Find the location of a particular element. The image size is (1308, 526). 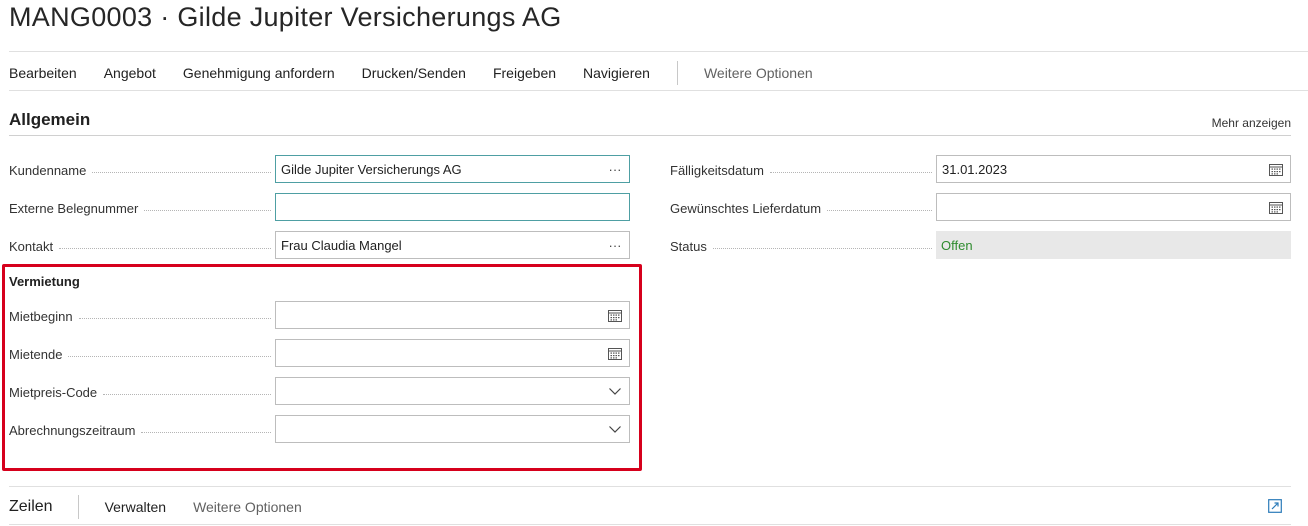

customer-name-label: Kundenname is located at coordinates (140, 170).